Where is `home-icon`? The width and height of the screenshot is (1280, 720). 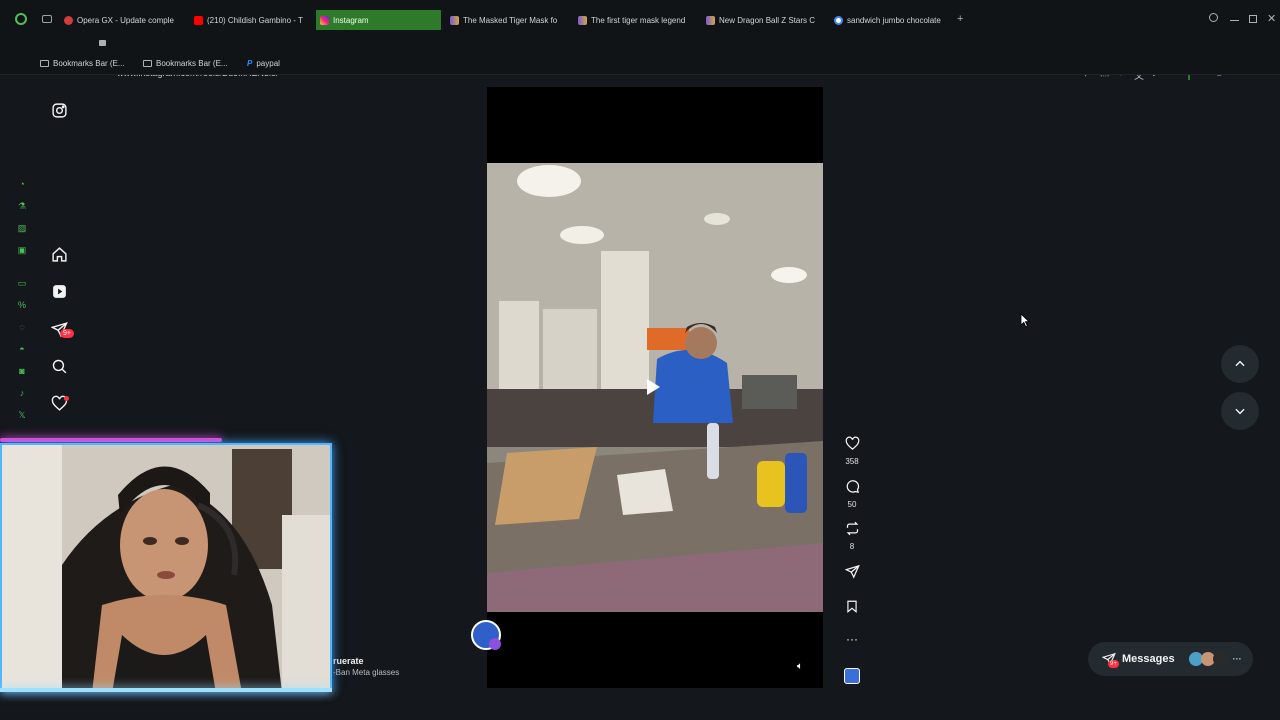 home-icon is located at coordinates (59, 254).